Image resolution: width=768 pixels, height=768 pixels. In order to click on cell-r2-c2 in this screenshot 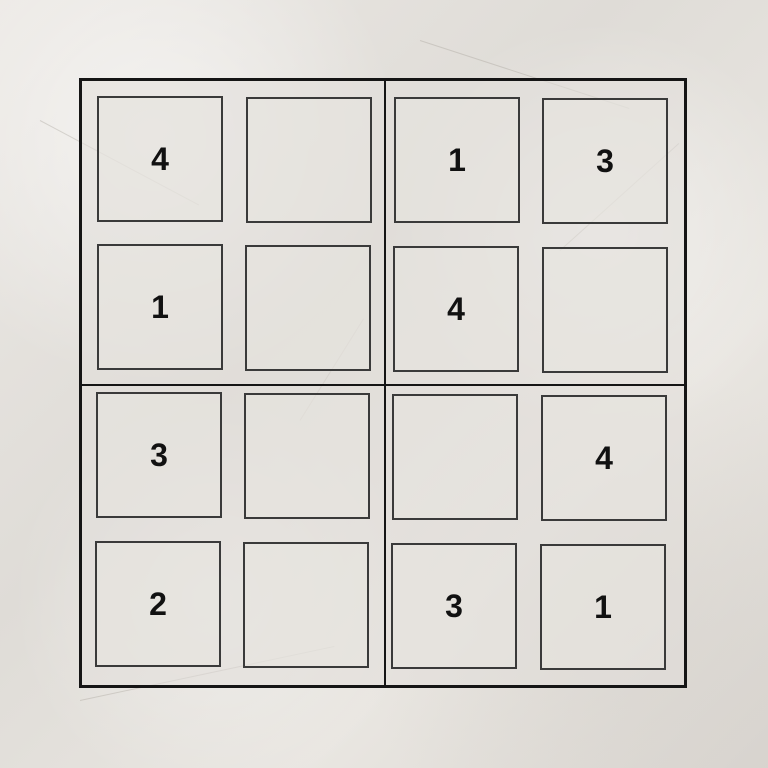, I will do `click(308, 308)`.